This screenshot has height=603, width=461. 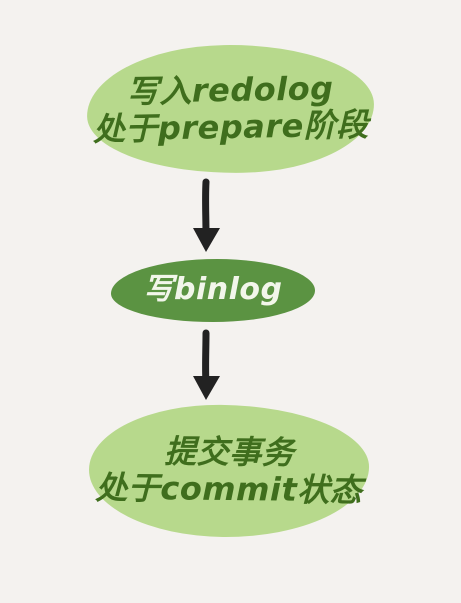 What do you see at coordinates (229, 452) in the screenshot?
I see `node-line: 提交事务` at bounding box center [229, 452].